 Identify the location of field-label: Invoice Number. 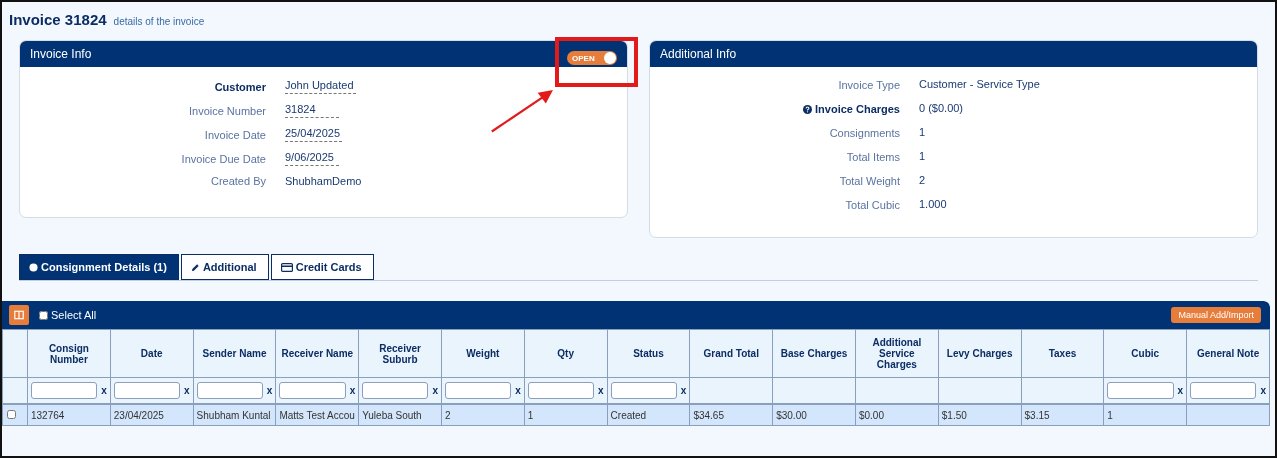
(226, 110).